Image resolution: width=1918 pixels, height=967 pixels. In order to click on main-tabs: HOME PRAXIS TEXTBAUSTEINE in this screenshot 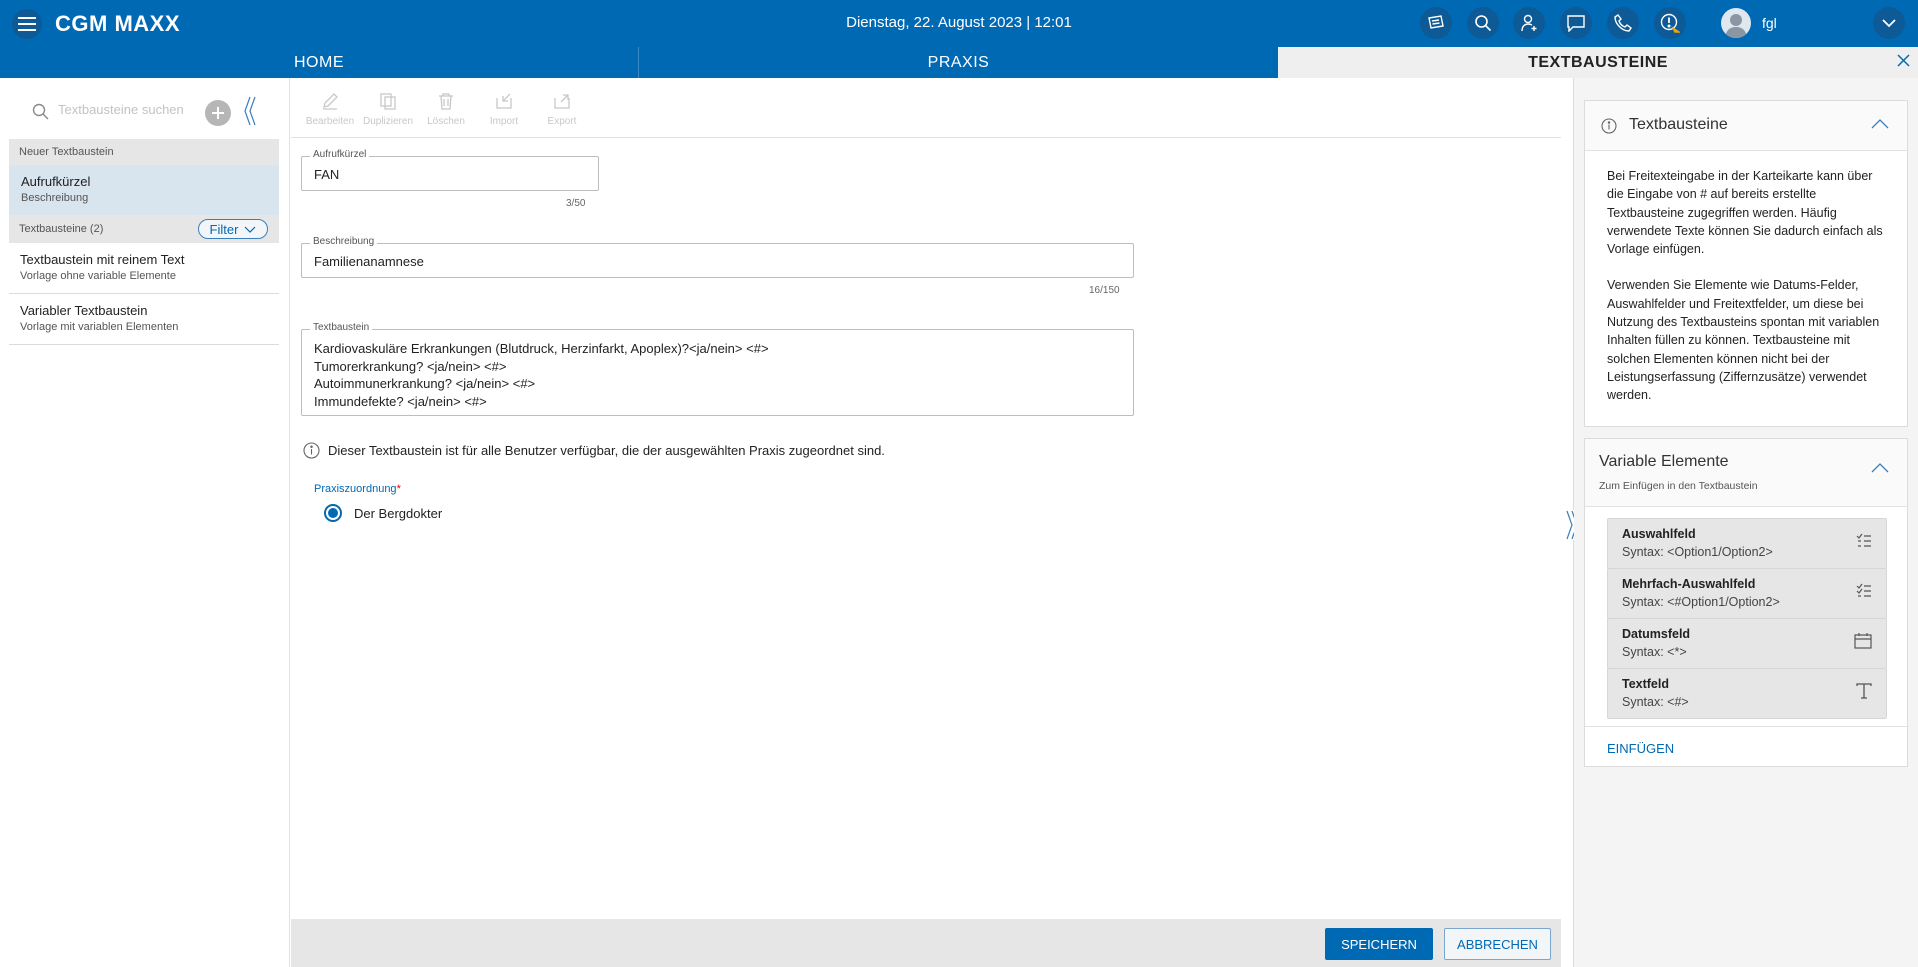, I will do `click(959, 62)`.